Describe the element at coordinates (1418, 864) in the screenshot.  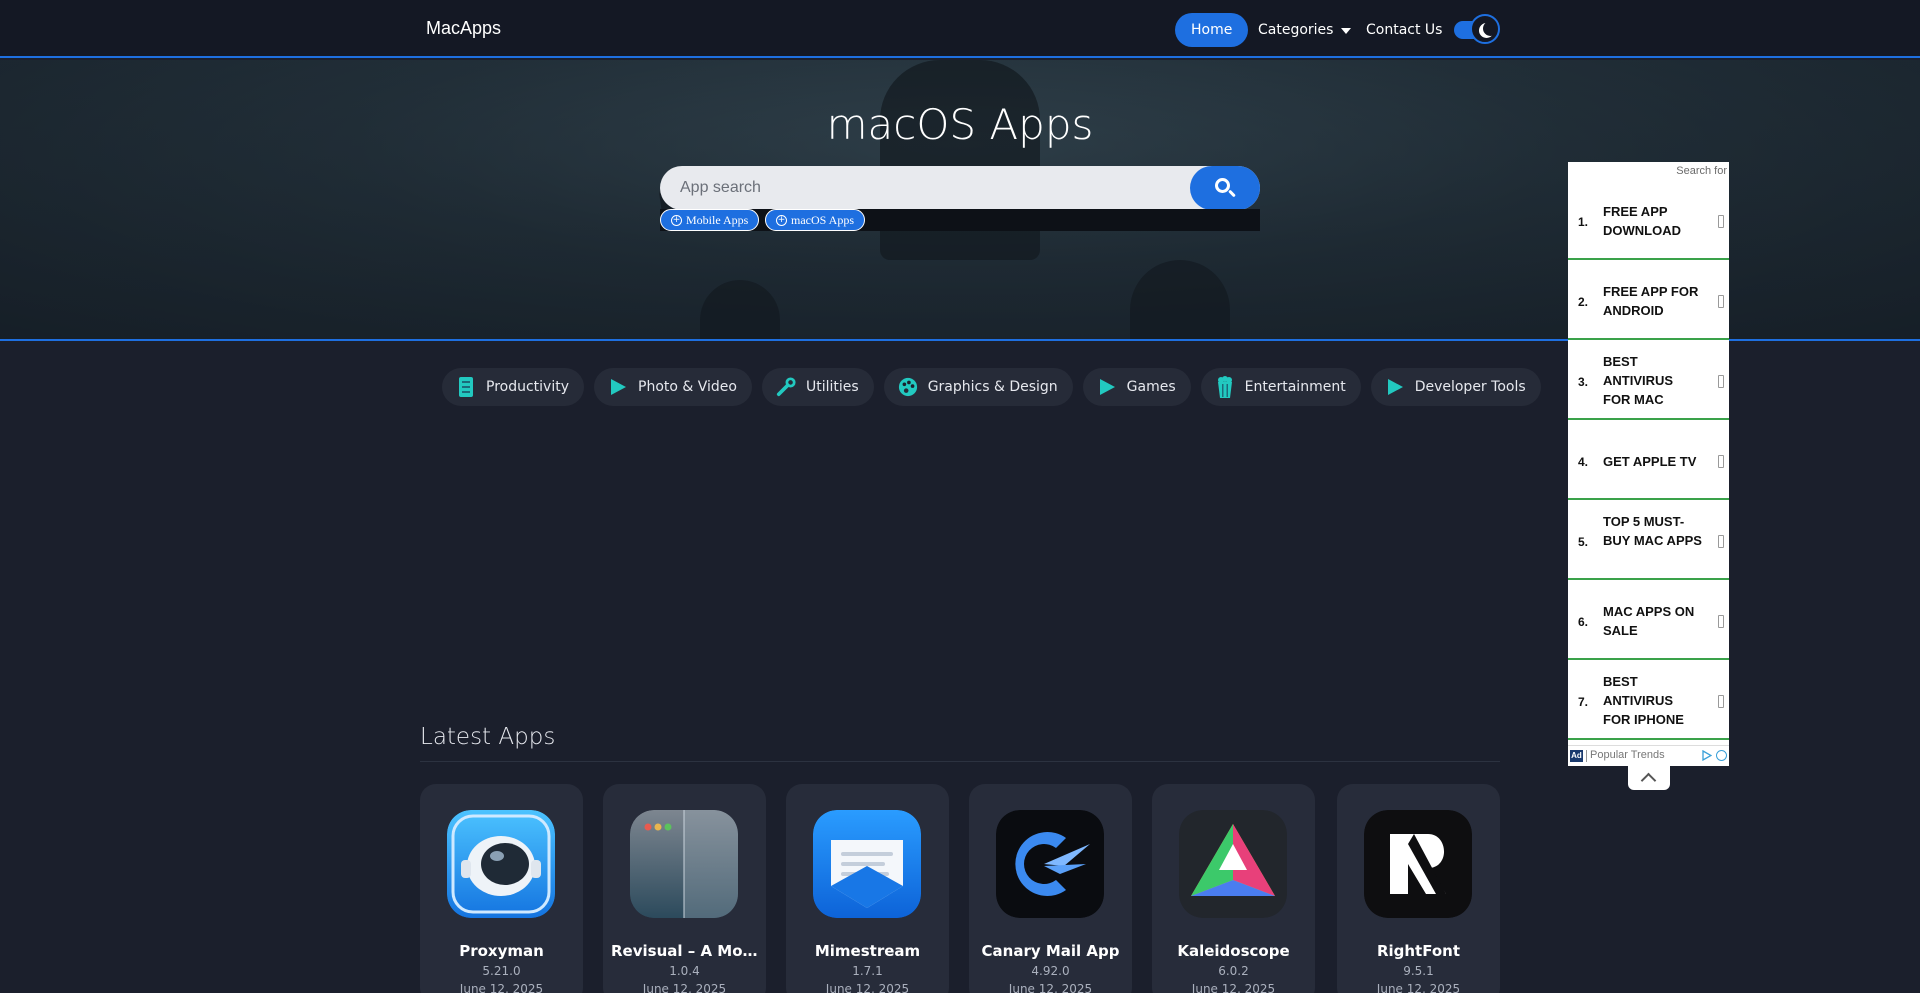
I see `rightfont-icon` at that location.